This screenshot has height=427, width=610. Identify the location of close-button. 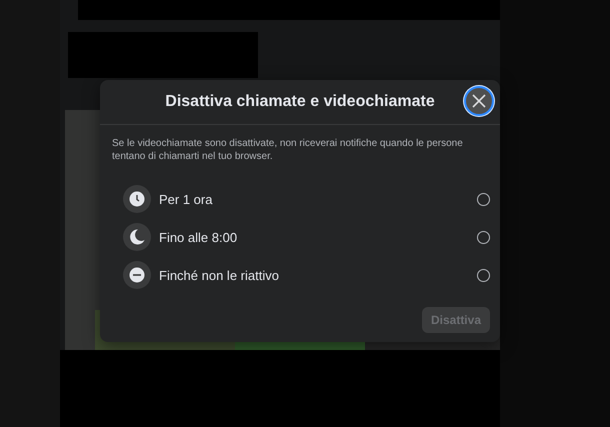
(479, 101).